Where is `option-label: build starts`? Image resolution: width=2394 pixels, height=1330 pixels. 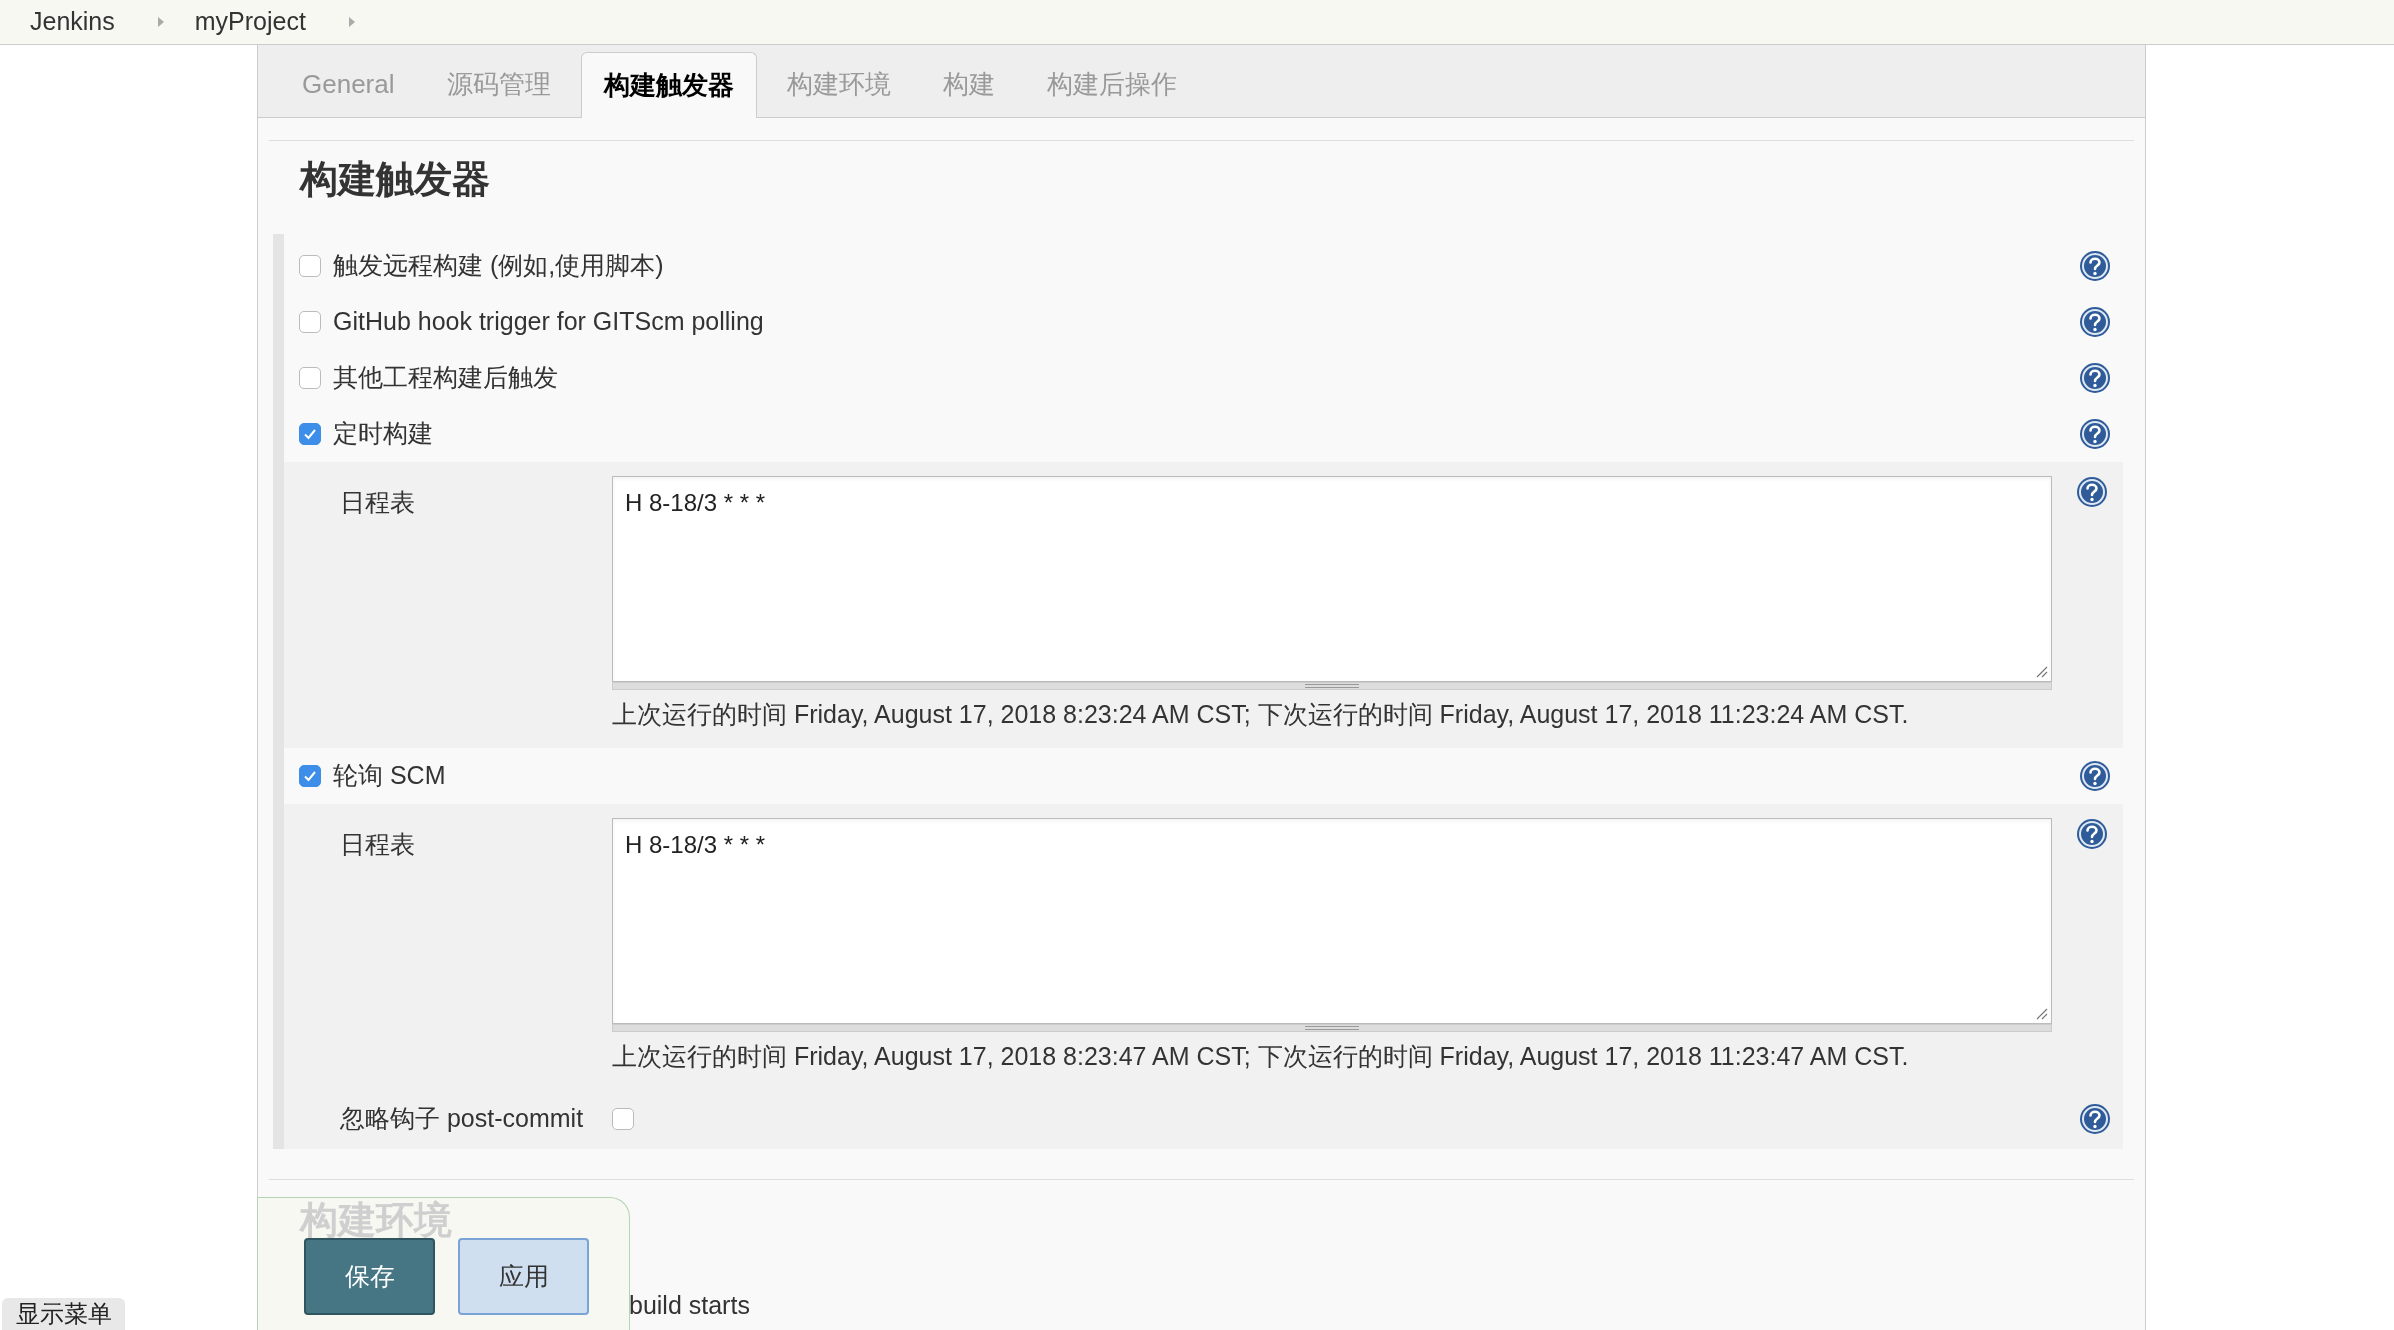
option-label: build starts is located at coordinates (689, 1305).